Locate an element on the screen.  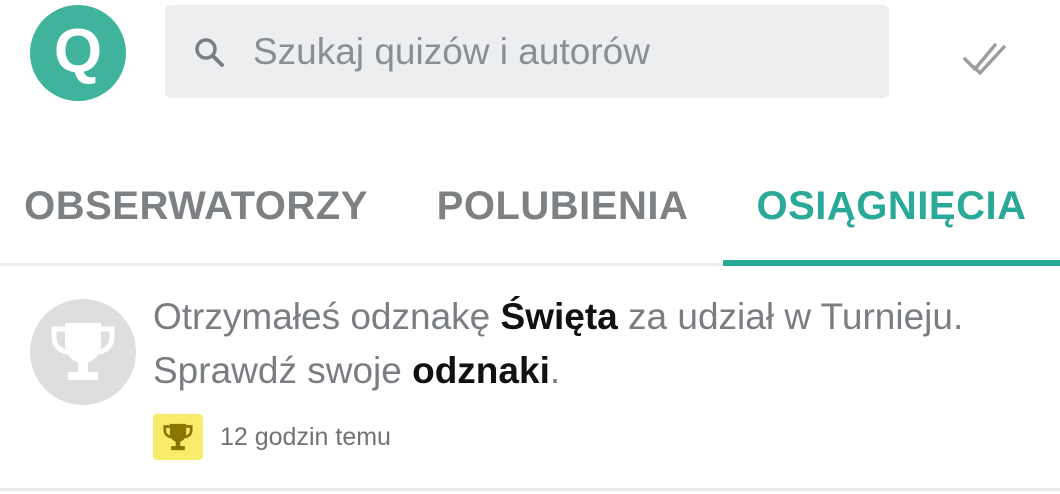
achievement-badge is located at coordinates (178, 437).